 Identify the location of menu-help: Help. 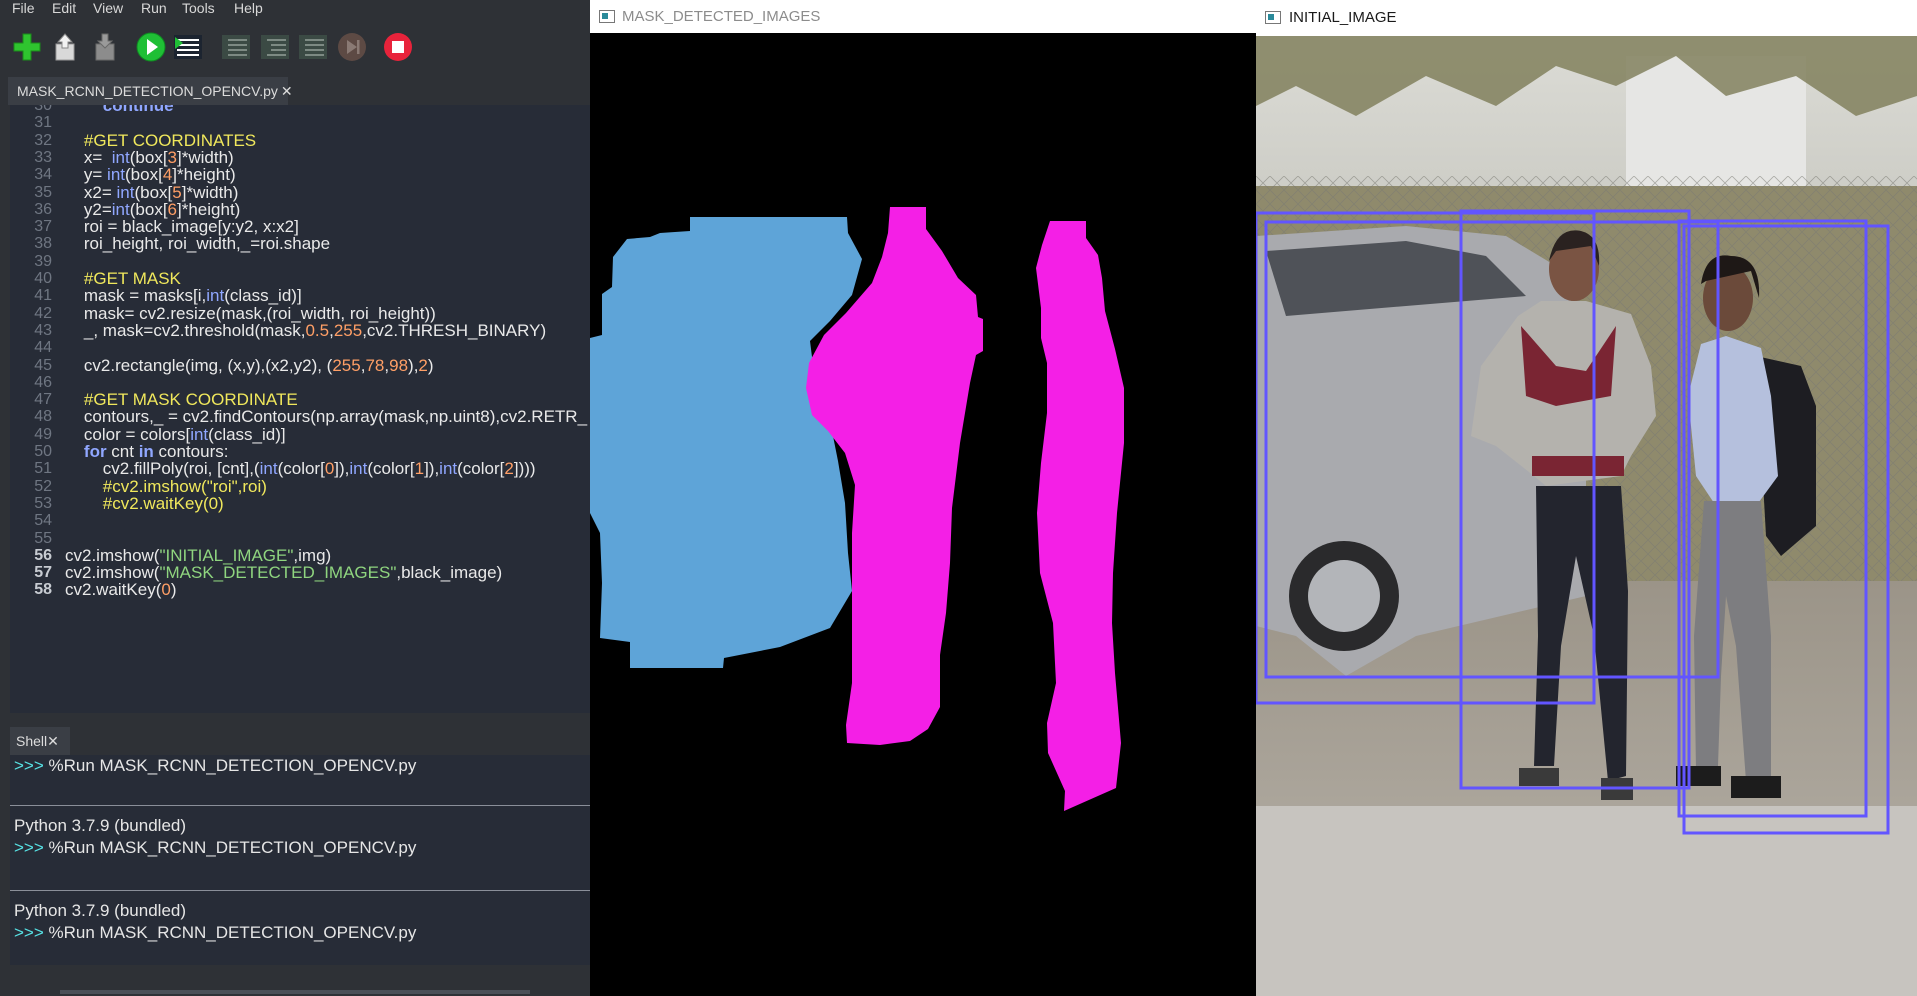
(248, 8).